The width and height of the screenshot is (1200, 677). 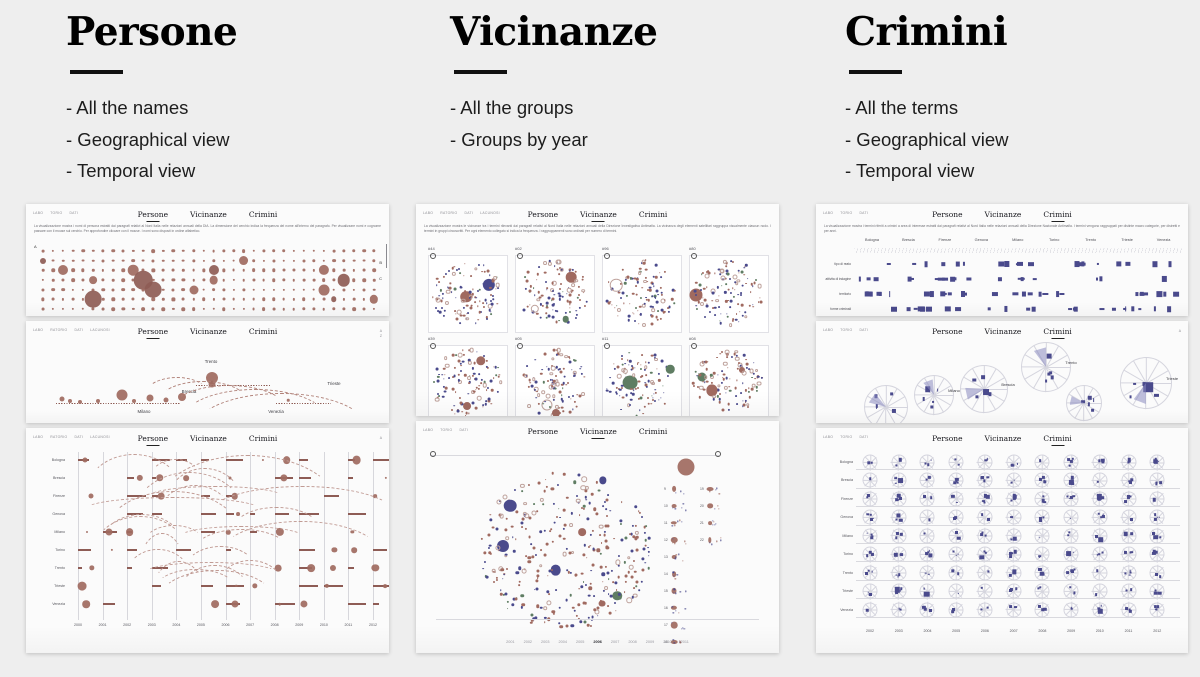 What do you see at coordinates (666, 523) in the screenshot?
I see `legend-item: 11` at bounding box center [666, 523].